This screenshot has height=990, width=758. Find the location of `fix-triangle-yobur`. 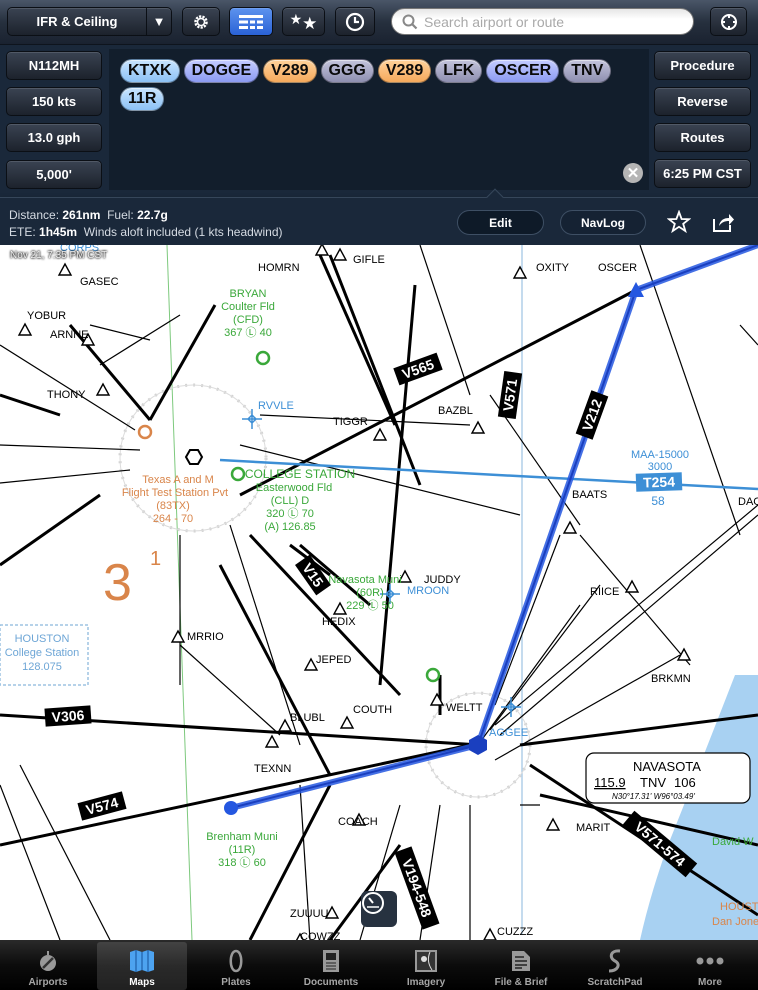

fix-triangle-yobur is located at coordinates (25, 329).